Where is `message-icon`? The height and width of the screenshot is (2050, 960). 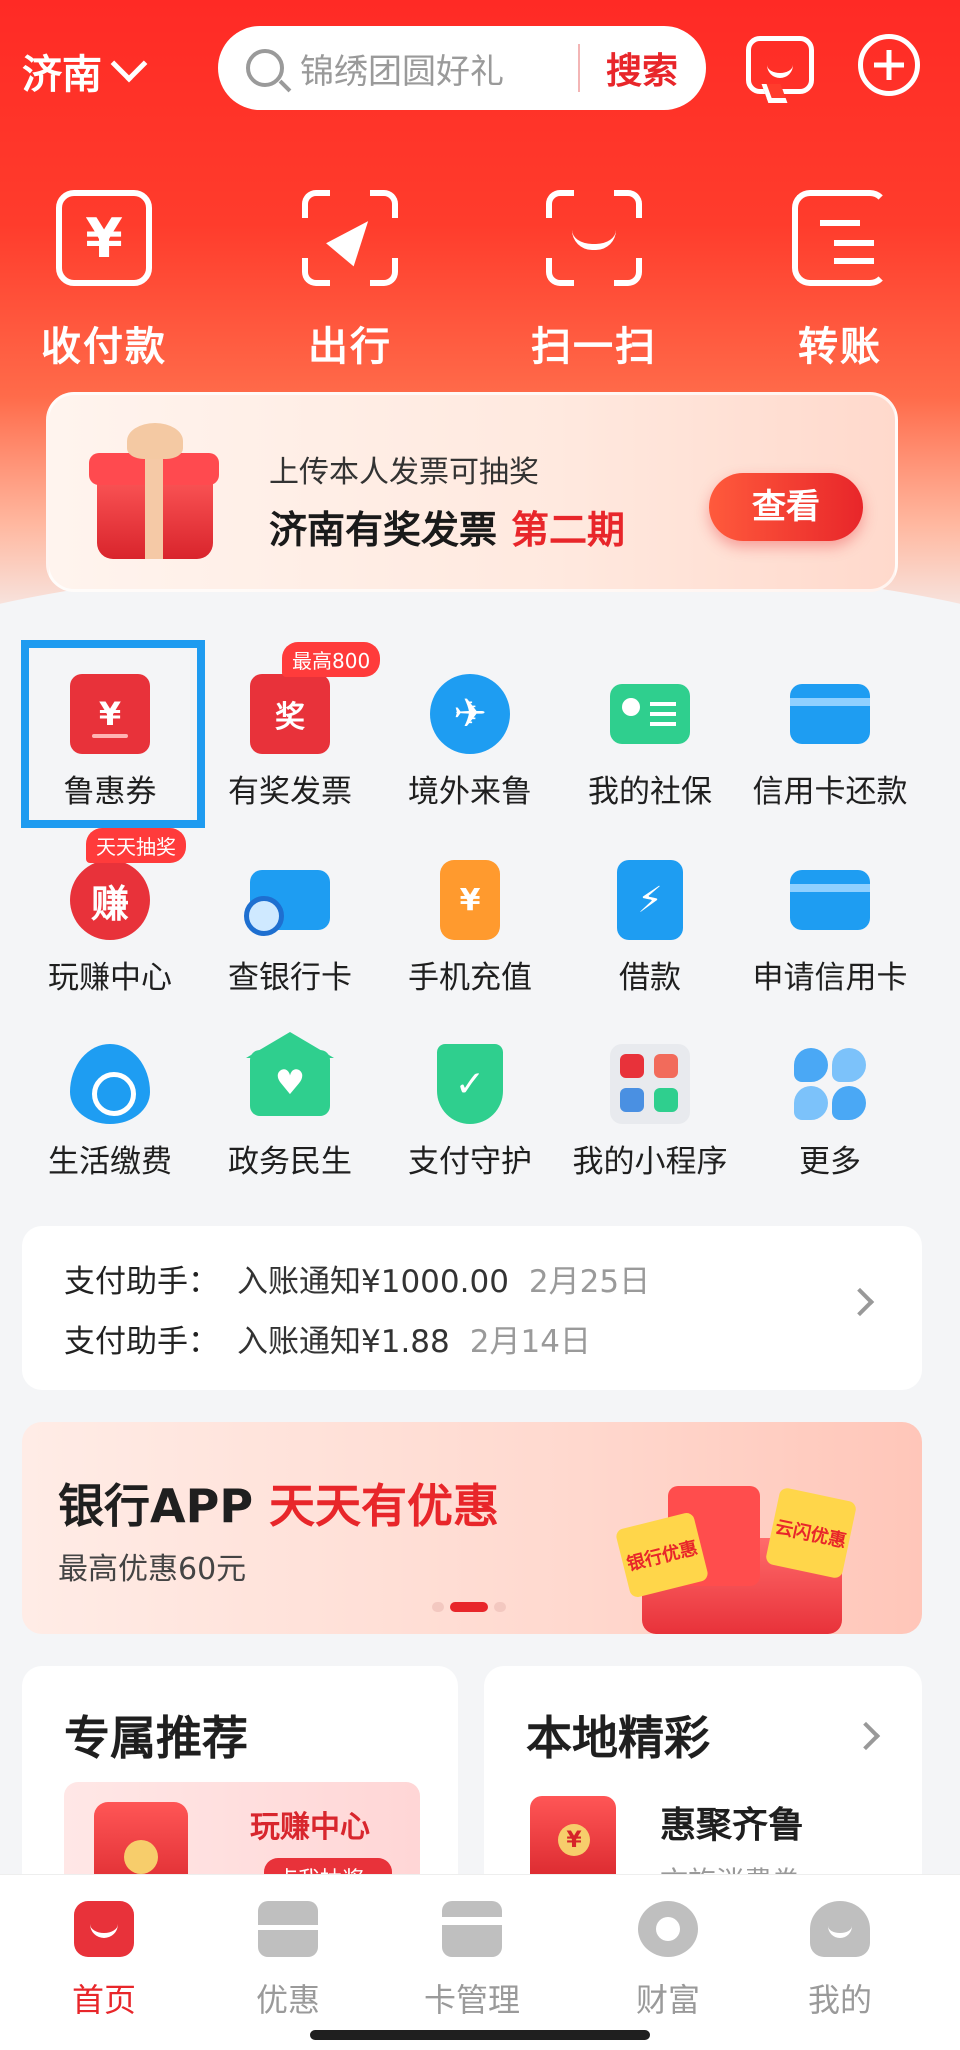 message-icon is located at coordinates (780, 65).